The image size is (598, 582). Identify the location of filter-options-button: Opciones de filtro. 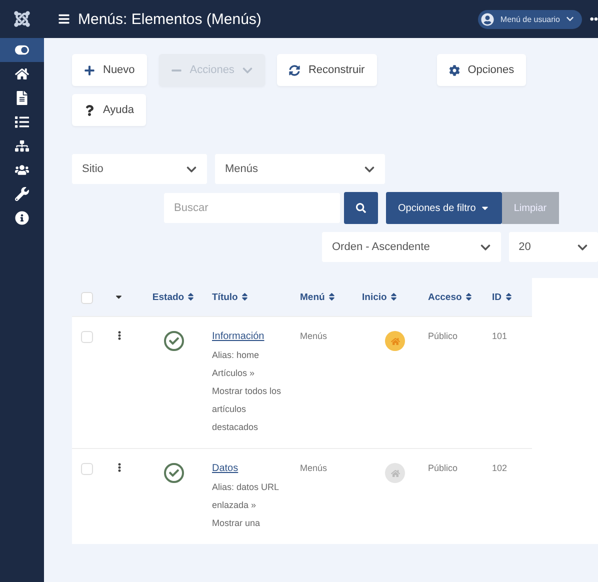
(444, 208).